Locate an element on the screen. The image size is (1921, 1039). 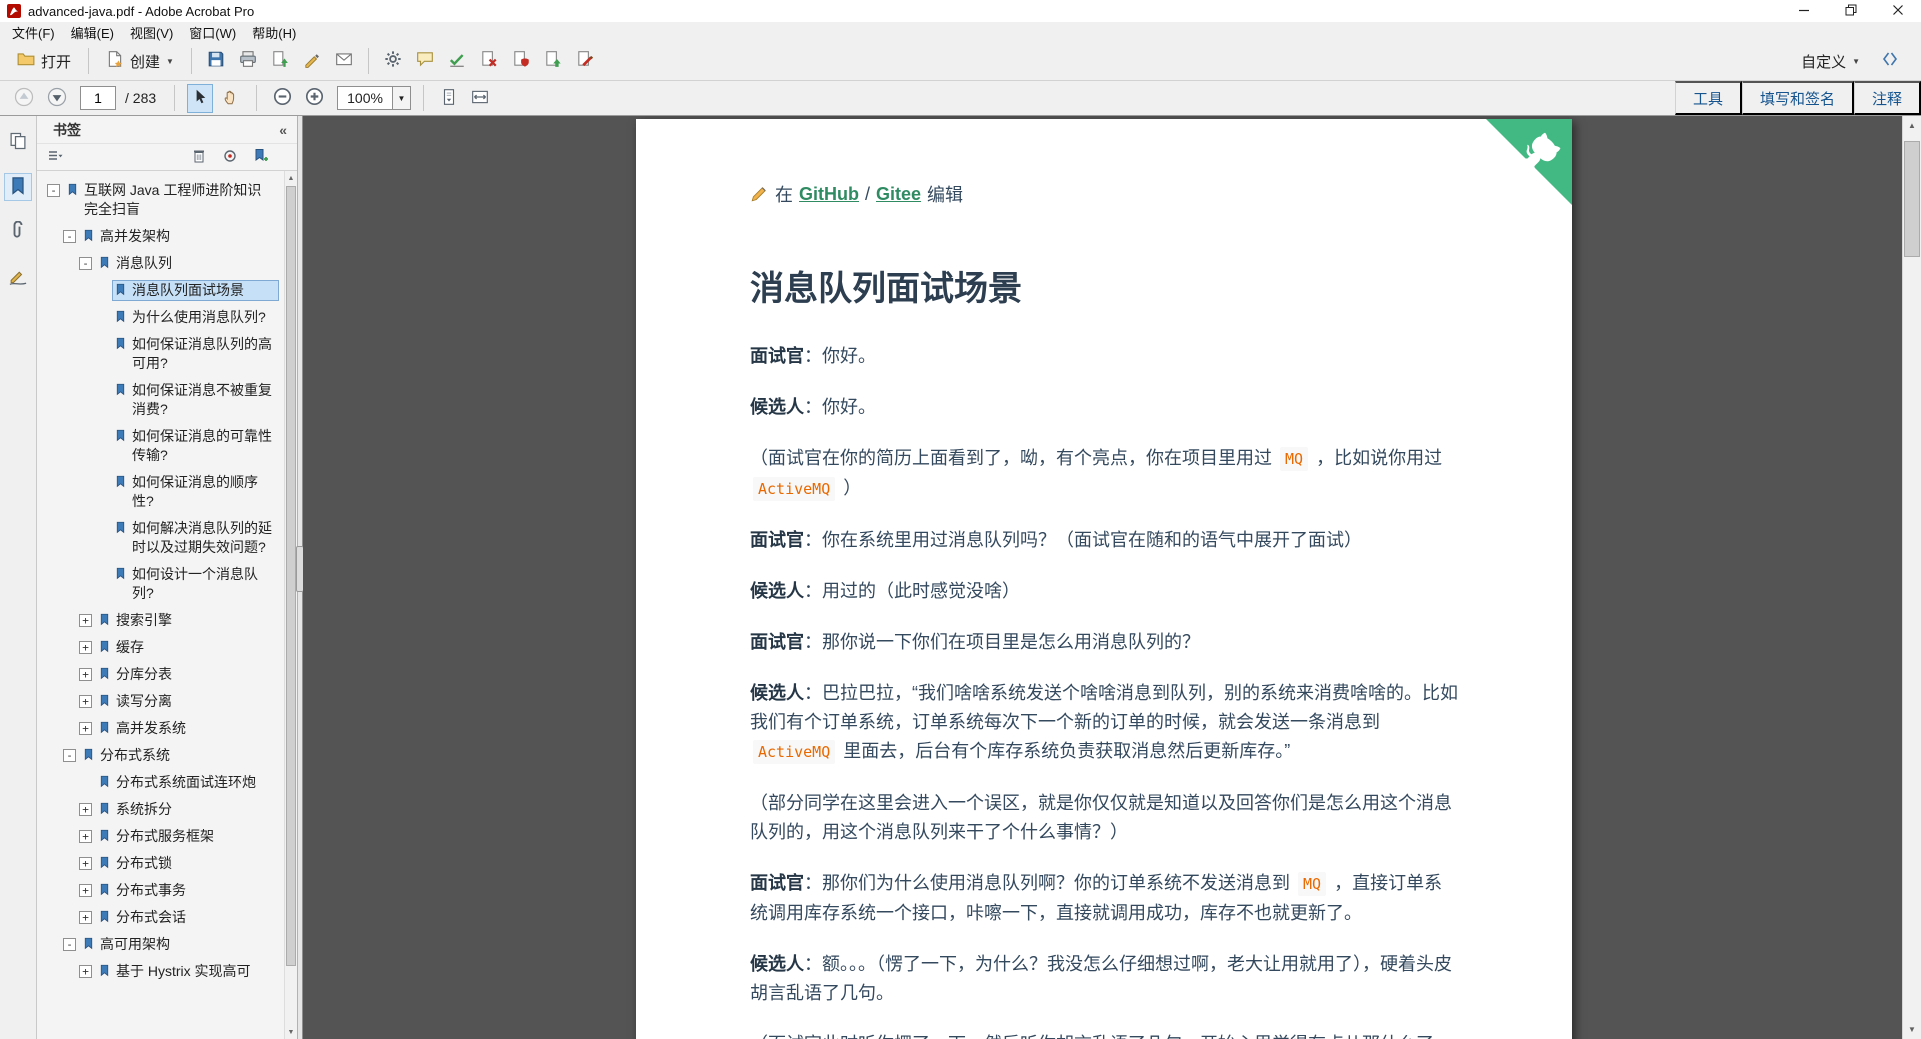
expand-toolbar-button is located at coordinates (1890, 61).